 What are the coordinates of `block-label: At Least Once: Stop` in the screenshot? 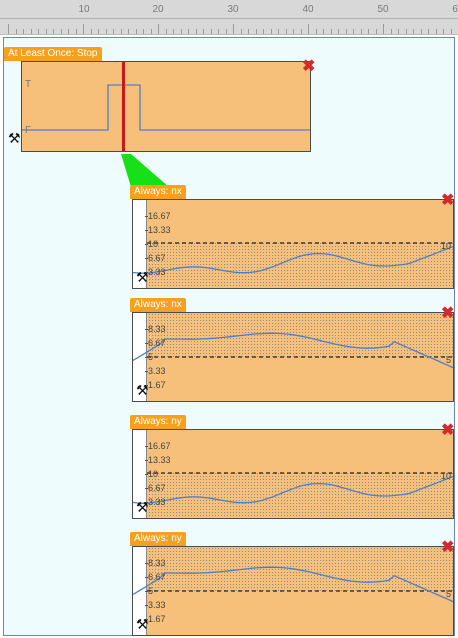 It's located at (53, 54).